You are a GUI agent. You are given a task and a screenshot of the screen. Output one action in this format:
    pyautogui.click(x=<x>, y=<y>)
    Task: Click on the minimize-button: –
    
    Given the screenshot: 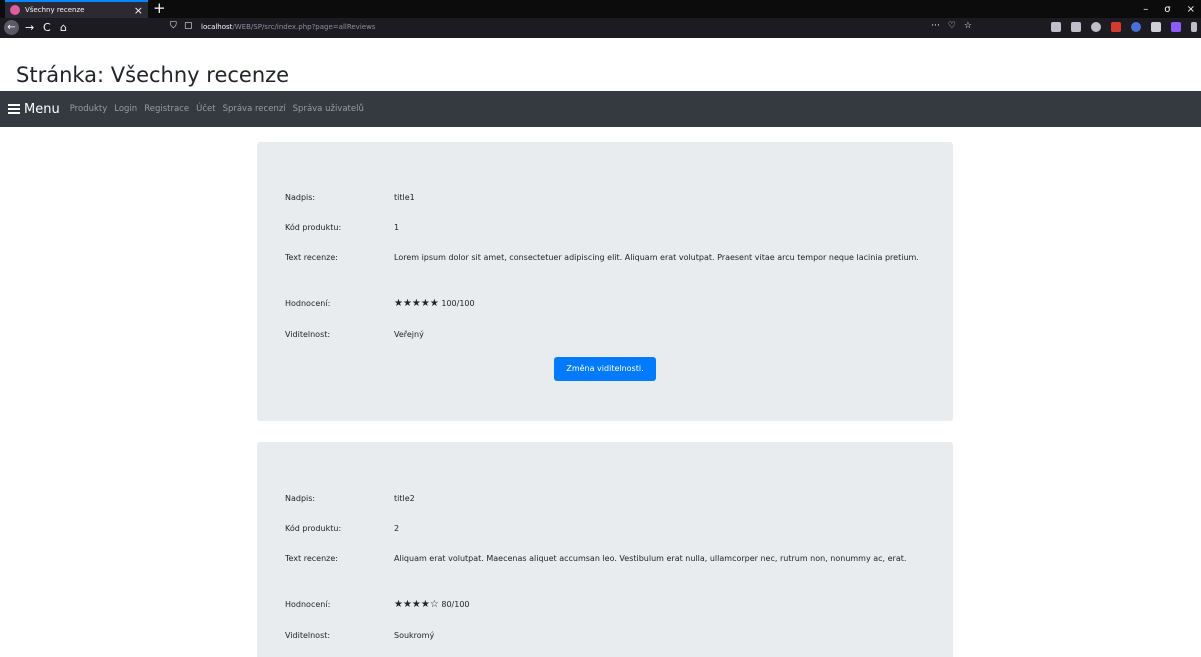 What is the action you would take?
    pyautogui.click(x=1145, y=9)
    